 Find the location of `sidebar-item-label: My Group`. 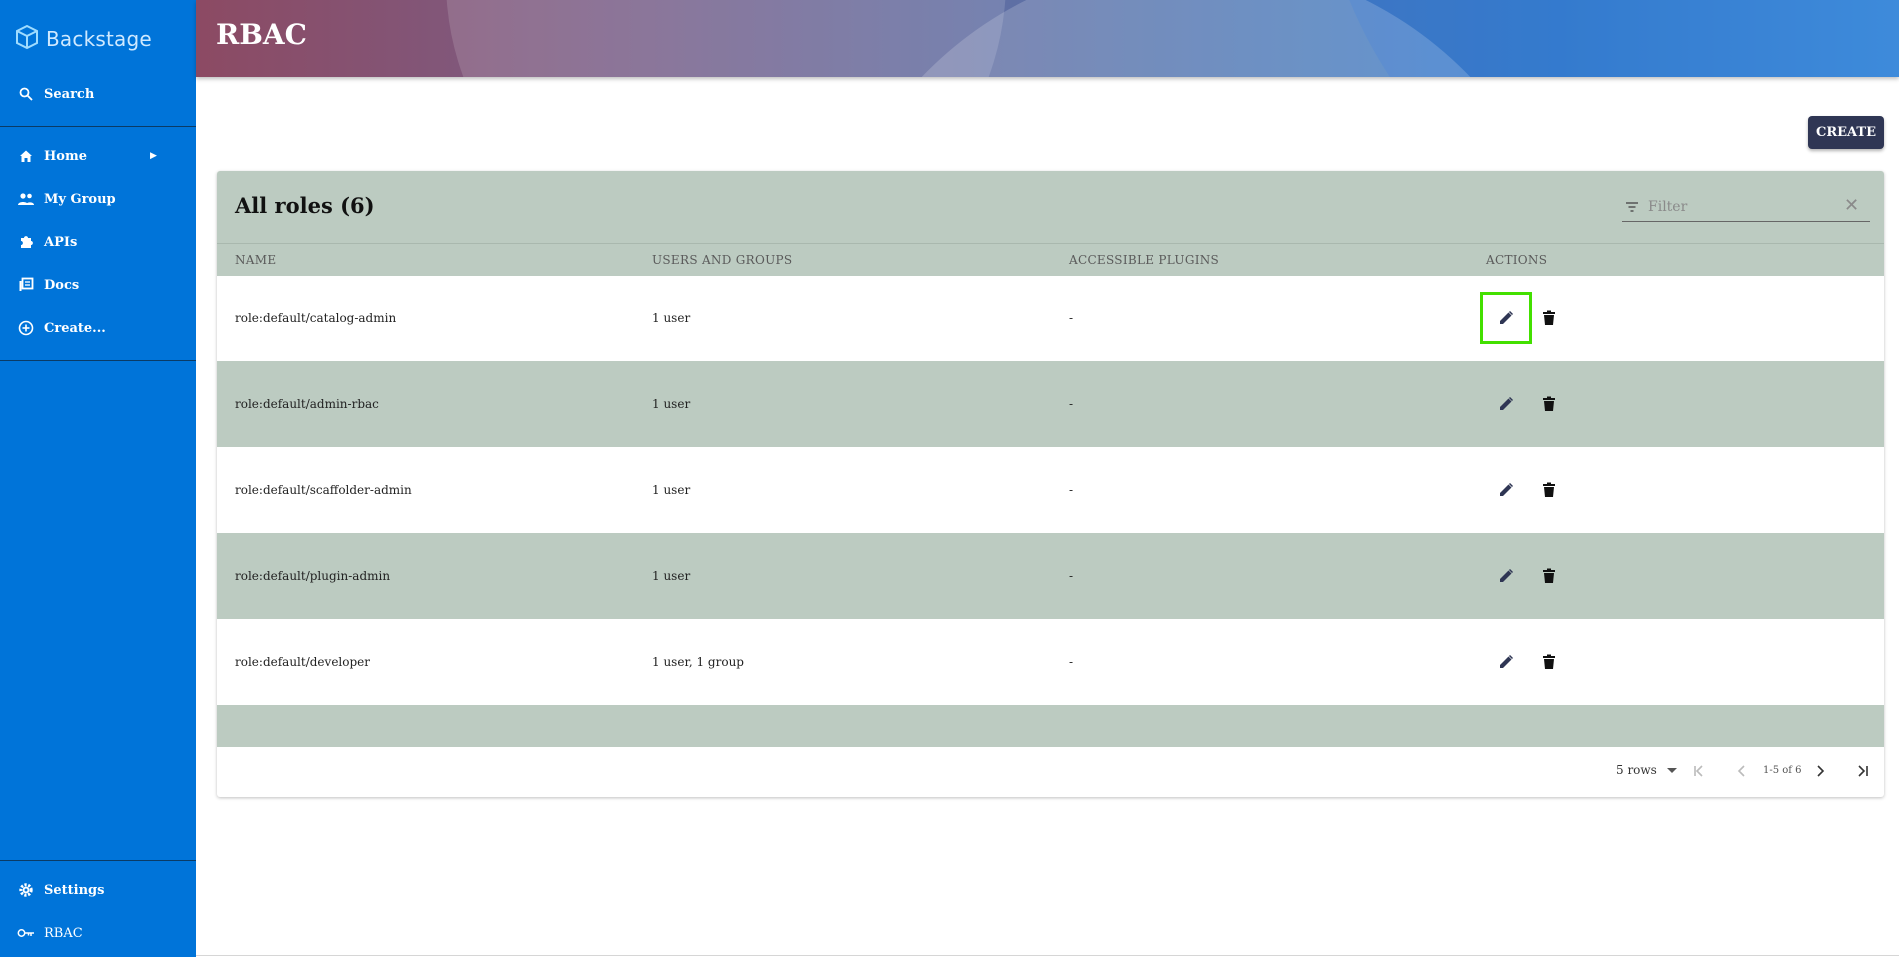

sidebar-item-label: My Group is located at coordinates (80, 199).